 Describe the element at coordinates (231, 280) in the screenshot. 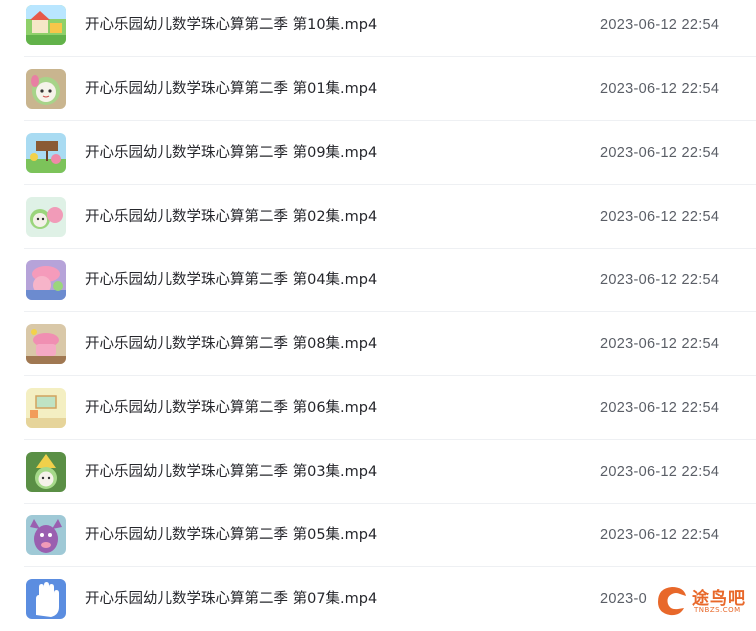

I see `file-name: 开心乐园幼儿数学珠心算第二季 第04集.mp4` at that location.